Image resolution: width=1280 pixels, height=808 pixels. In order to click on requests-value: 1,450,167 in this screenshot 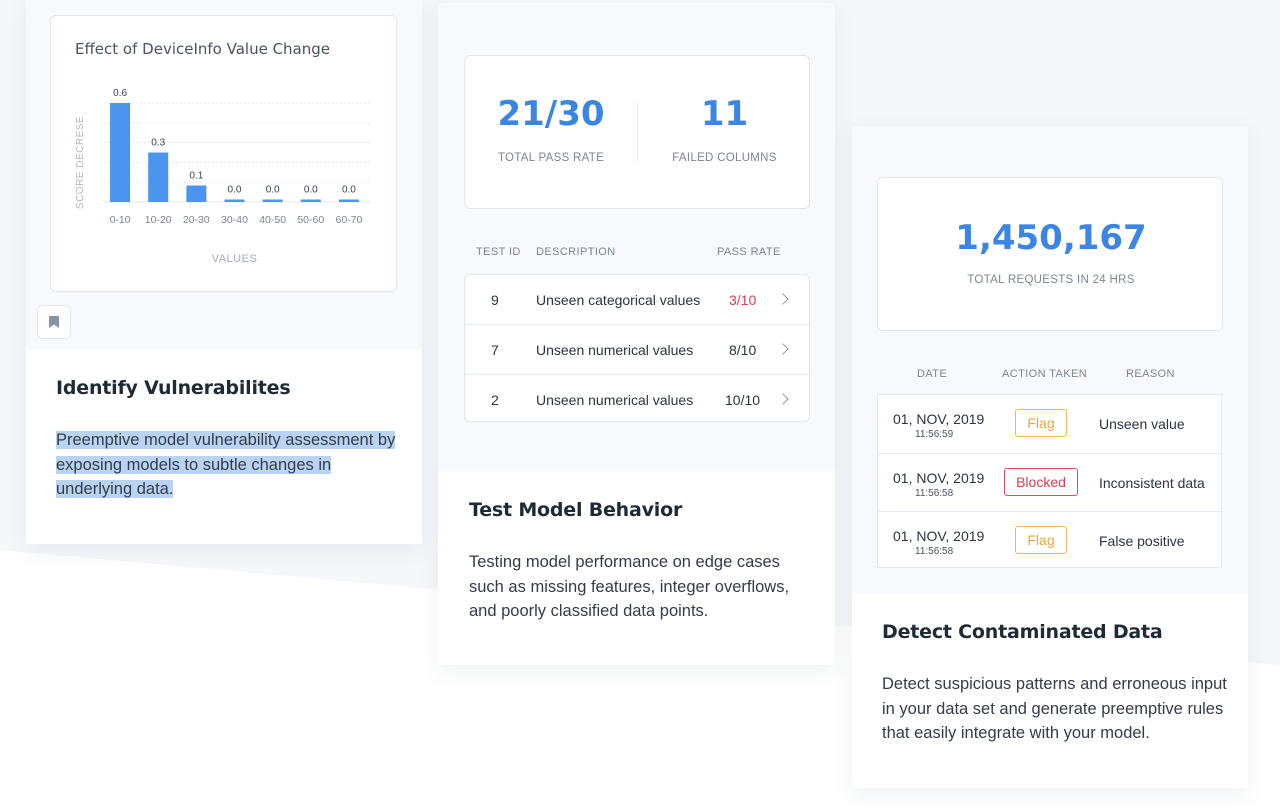, I will do `click(1051, 238)`.